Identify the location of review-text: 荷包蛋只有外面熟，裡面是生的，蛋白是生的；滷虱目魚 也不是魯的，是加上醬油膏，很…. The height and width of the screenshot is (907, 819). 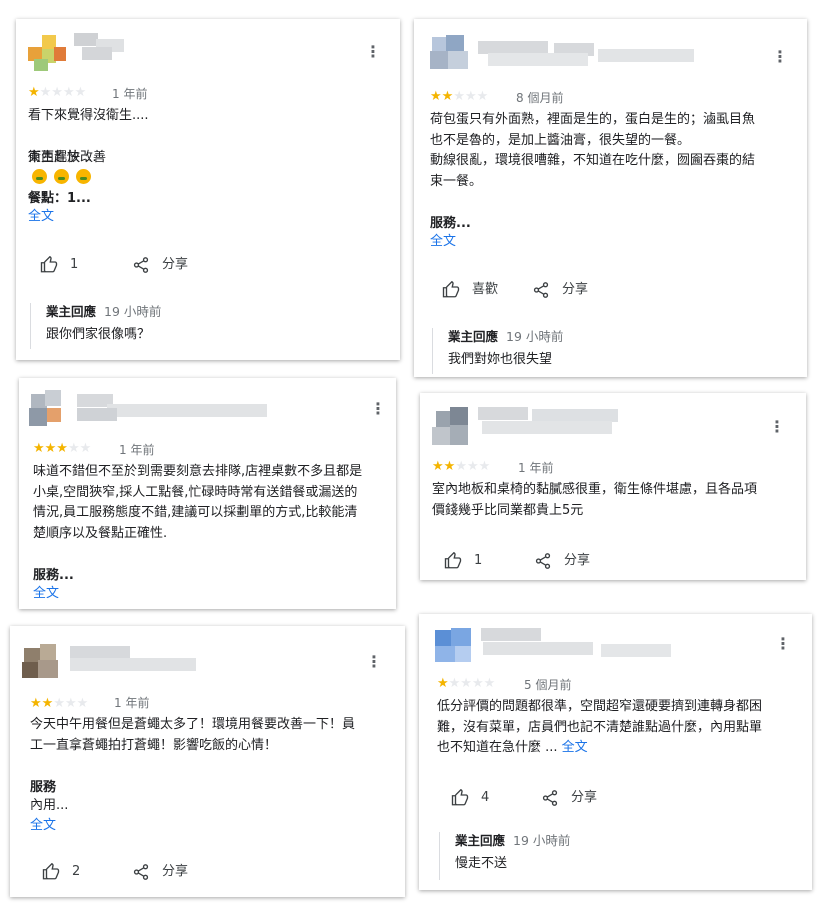
(593, 150).